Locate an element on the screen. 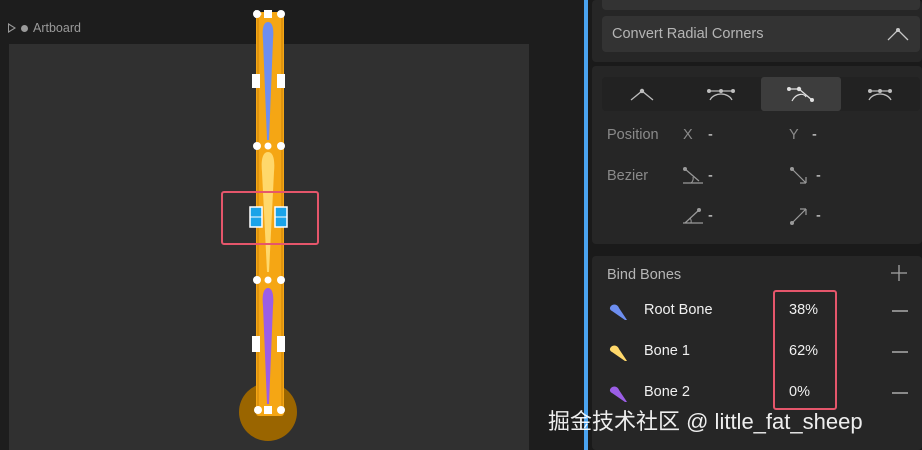 The image size is (922, 450). corners-section: Convert Radial Corners is located at coordinates (757, 31).